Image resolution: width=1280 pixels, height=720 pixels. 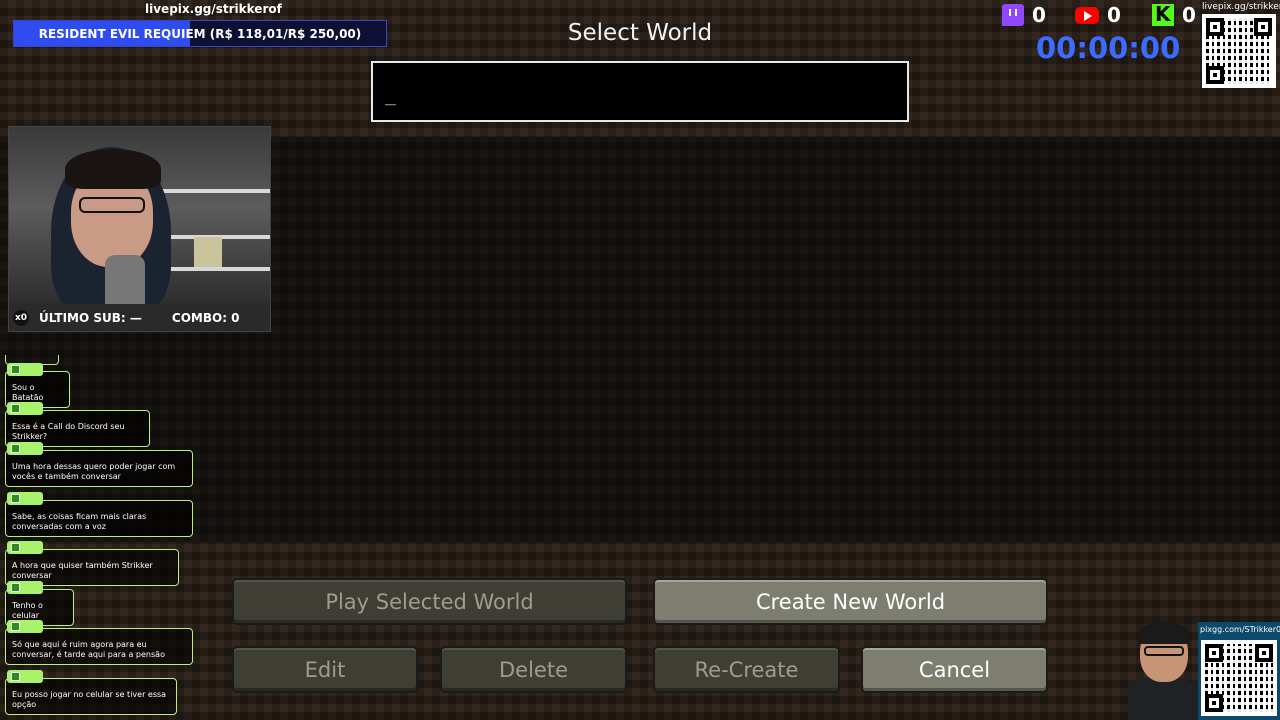 What do you see at coordinates (746, 669) in the screenshot?
I see `recreate-button: Re-Create` at bounding box center [746, 669].